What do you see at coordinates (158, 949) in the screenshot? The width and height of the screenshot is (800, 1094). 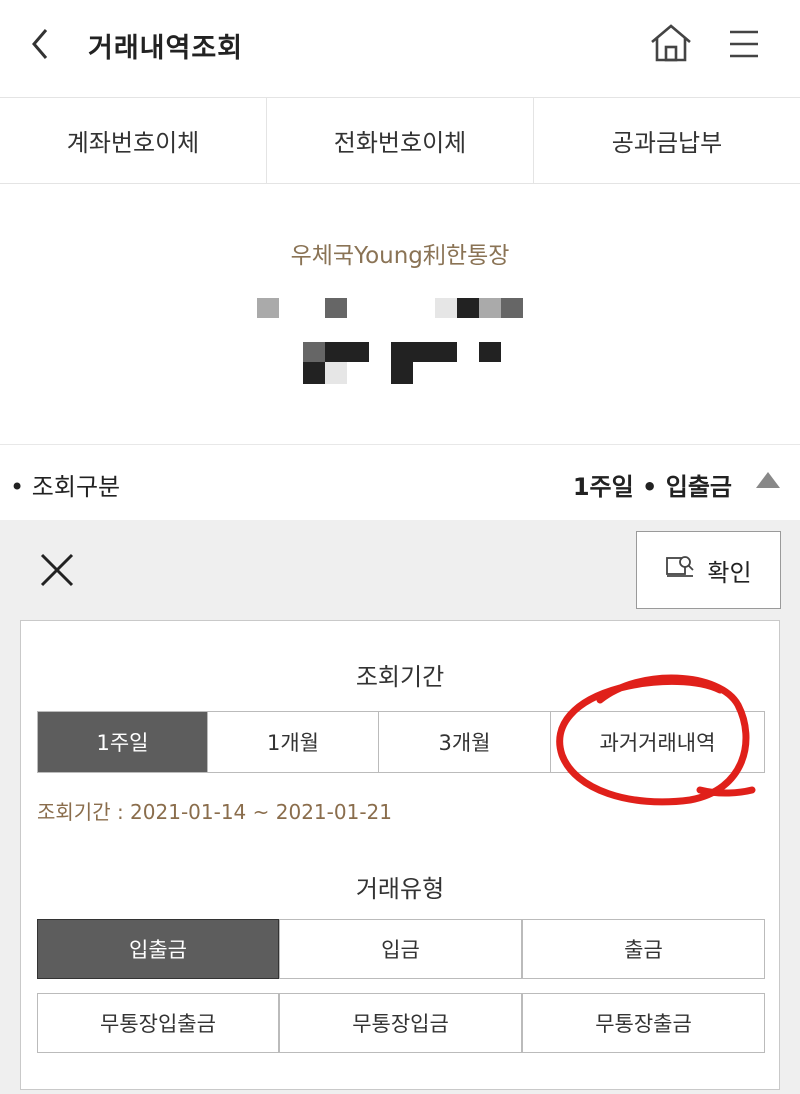 I see `type-deposit-withdrawal-button: 입출금` at bounding box center [158, 949].